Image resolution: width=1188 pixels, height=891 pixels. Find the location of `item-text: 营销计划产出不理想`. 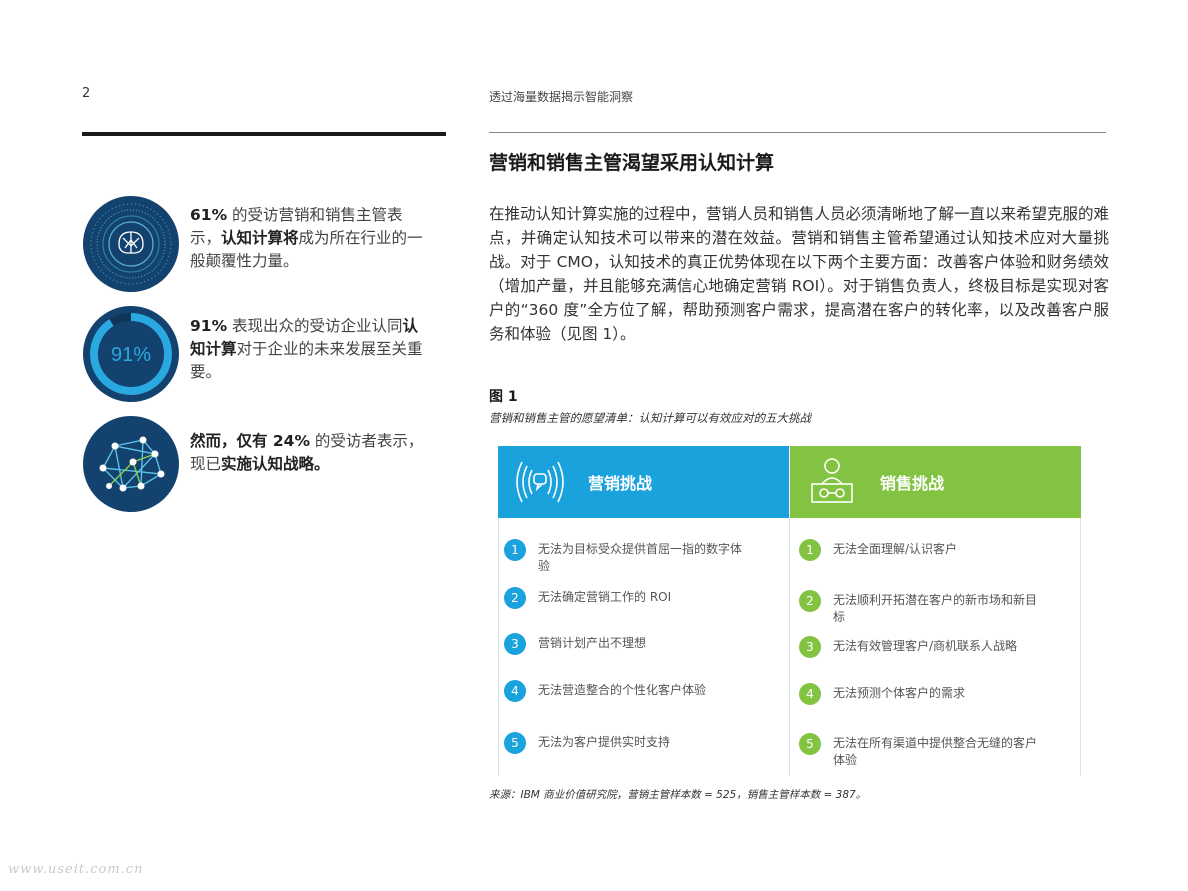

item-text: 营销计划产出不理想 is located at coordinates (592, 643).